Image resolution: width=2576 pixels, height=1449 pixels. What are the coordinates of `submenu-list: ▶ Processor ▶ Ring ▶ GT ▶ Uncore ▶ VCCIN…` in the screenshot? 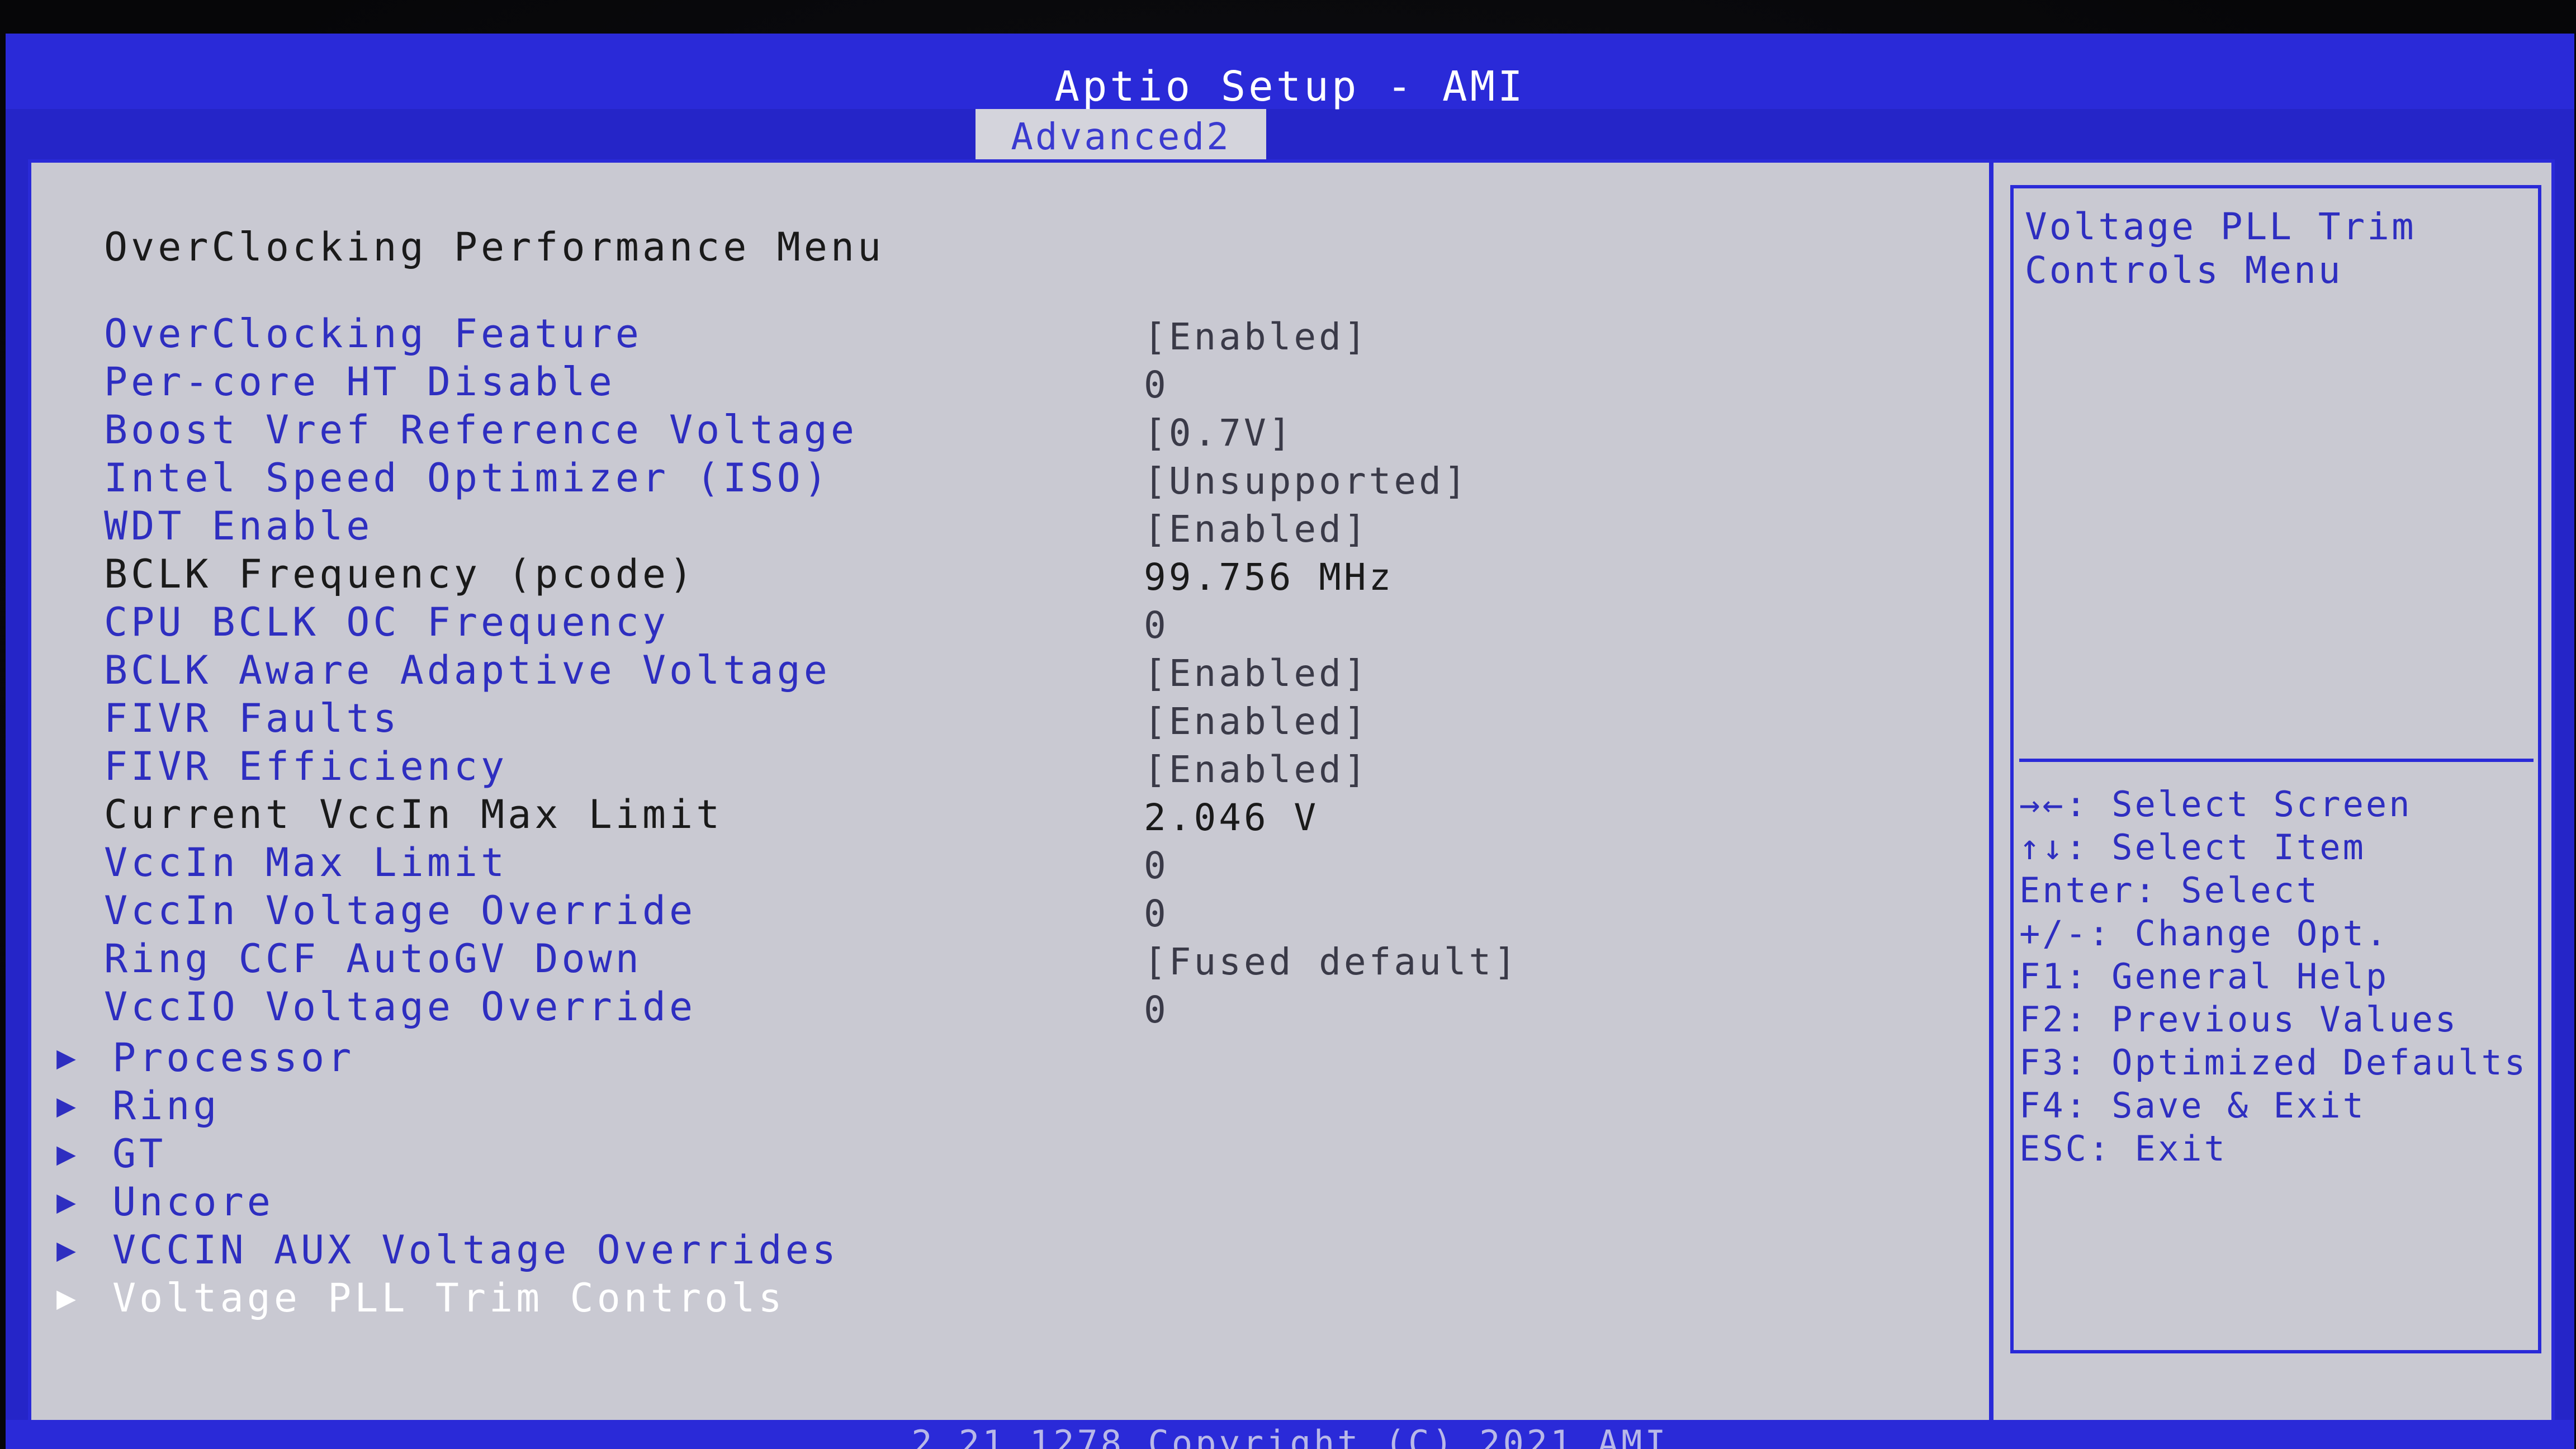 It's located at (616, 1179).